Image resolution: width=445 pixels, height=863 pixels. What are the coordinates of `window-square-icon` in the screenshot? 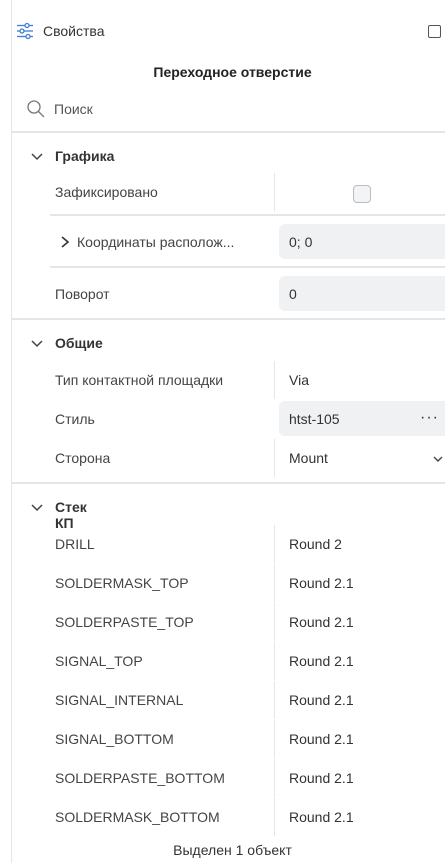 It's located at (434, 31).